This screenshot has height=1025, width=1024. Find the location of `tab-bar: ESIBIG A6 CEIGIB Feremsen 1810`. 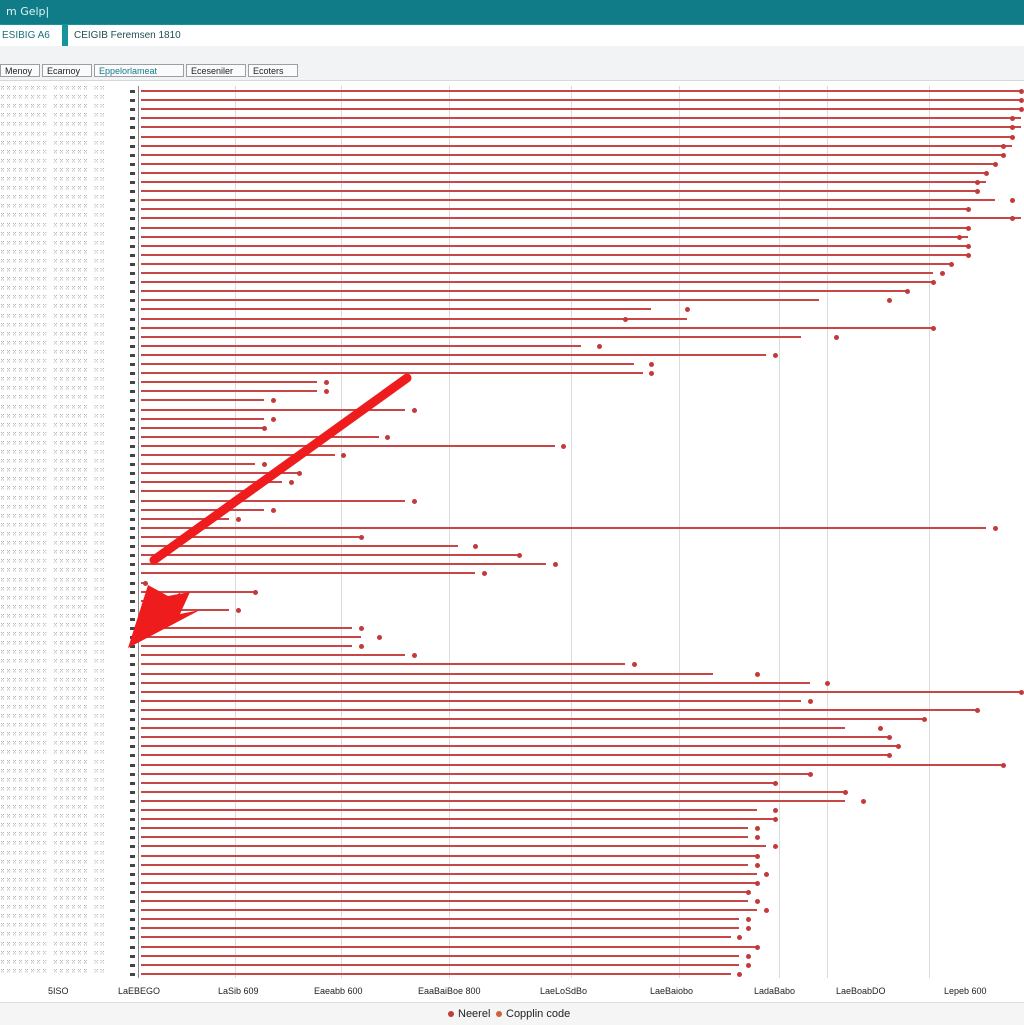

tab-bar: ESIBIG A6 CEIGIB Feremsen 1810 is located at coordinates (512, 35).